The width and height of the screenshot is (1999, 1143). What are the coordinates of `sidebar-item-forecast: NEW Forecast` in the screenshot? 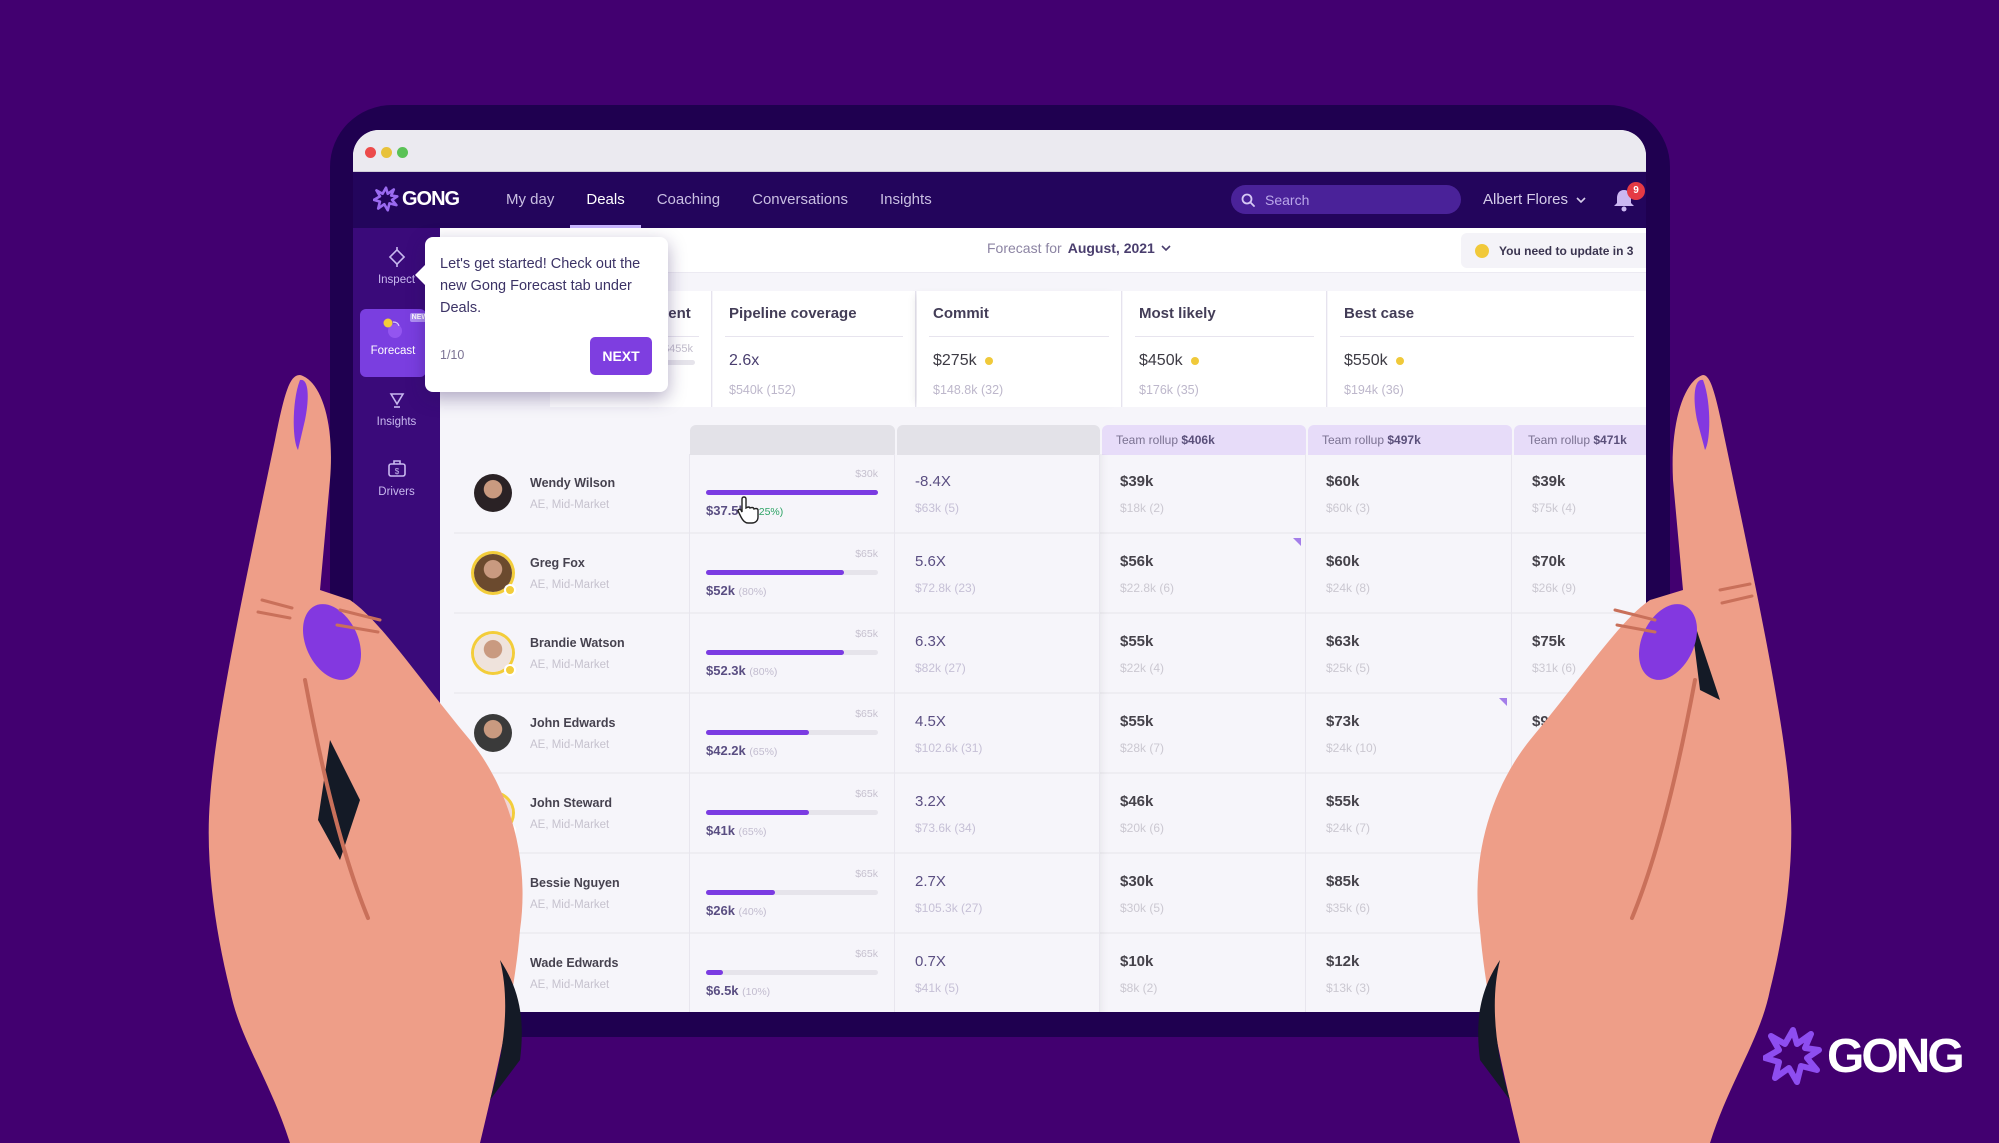 It's located at (395, 343).